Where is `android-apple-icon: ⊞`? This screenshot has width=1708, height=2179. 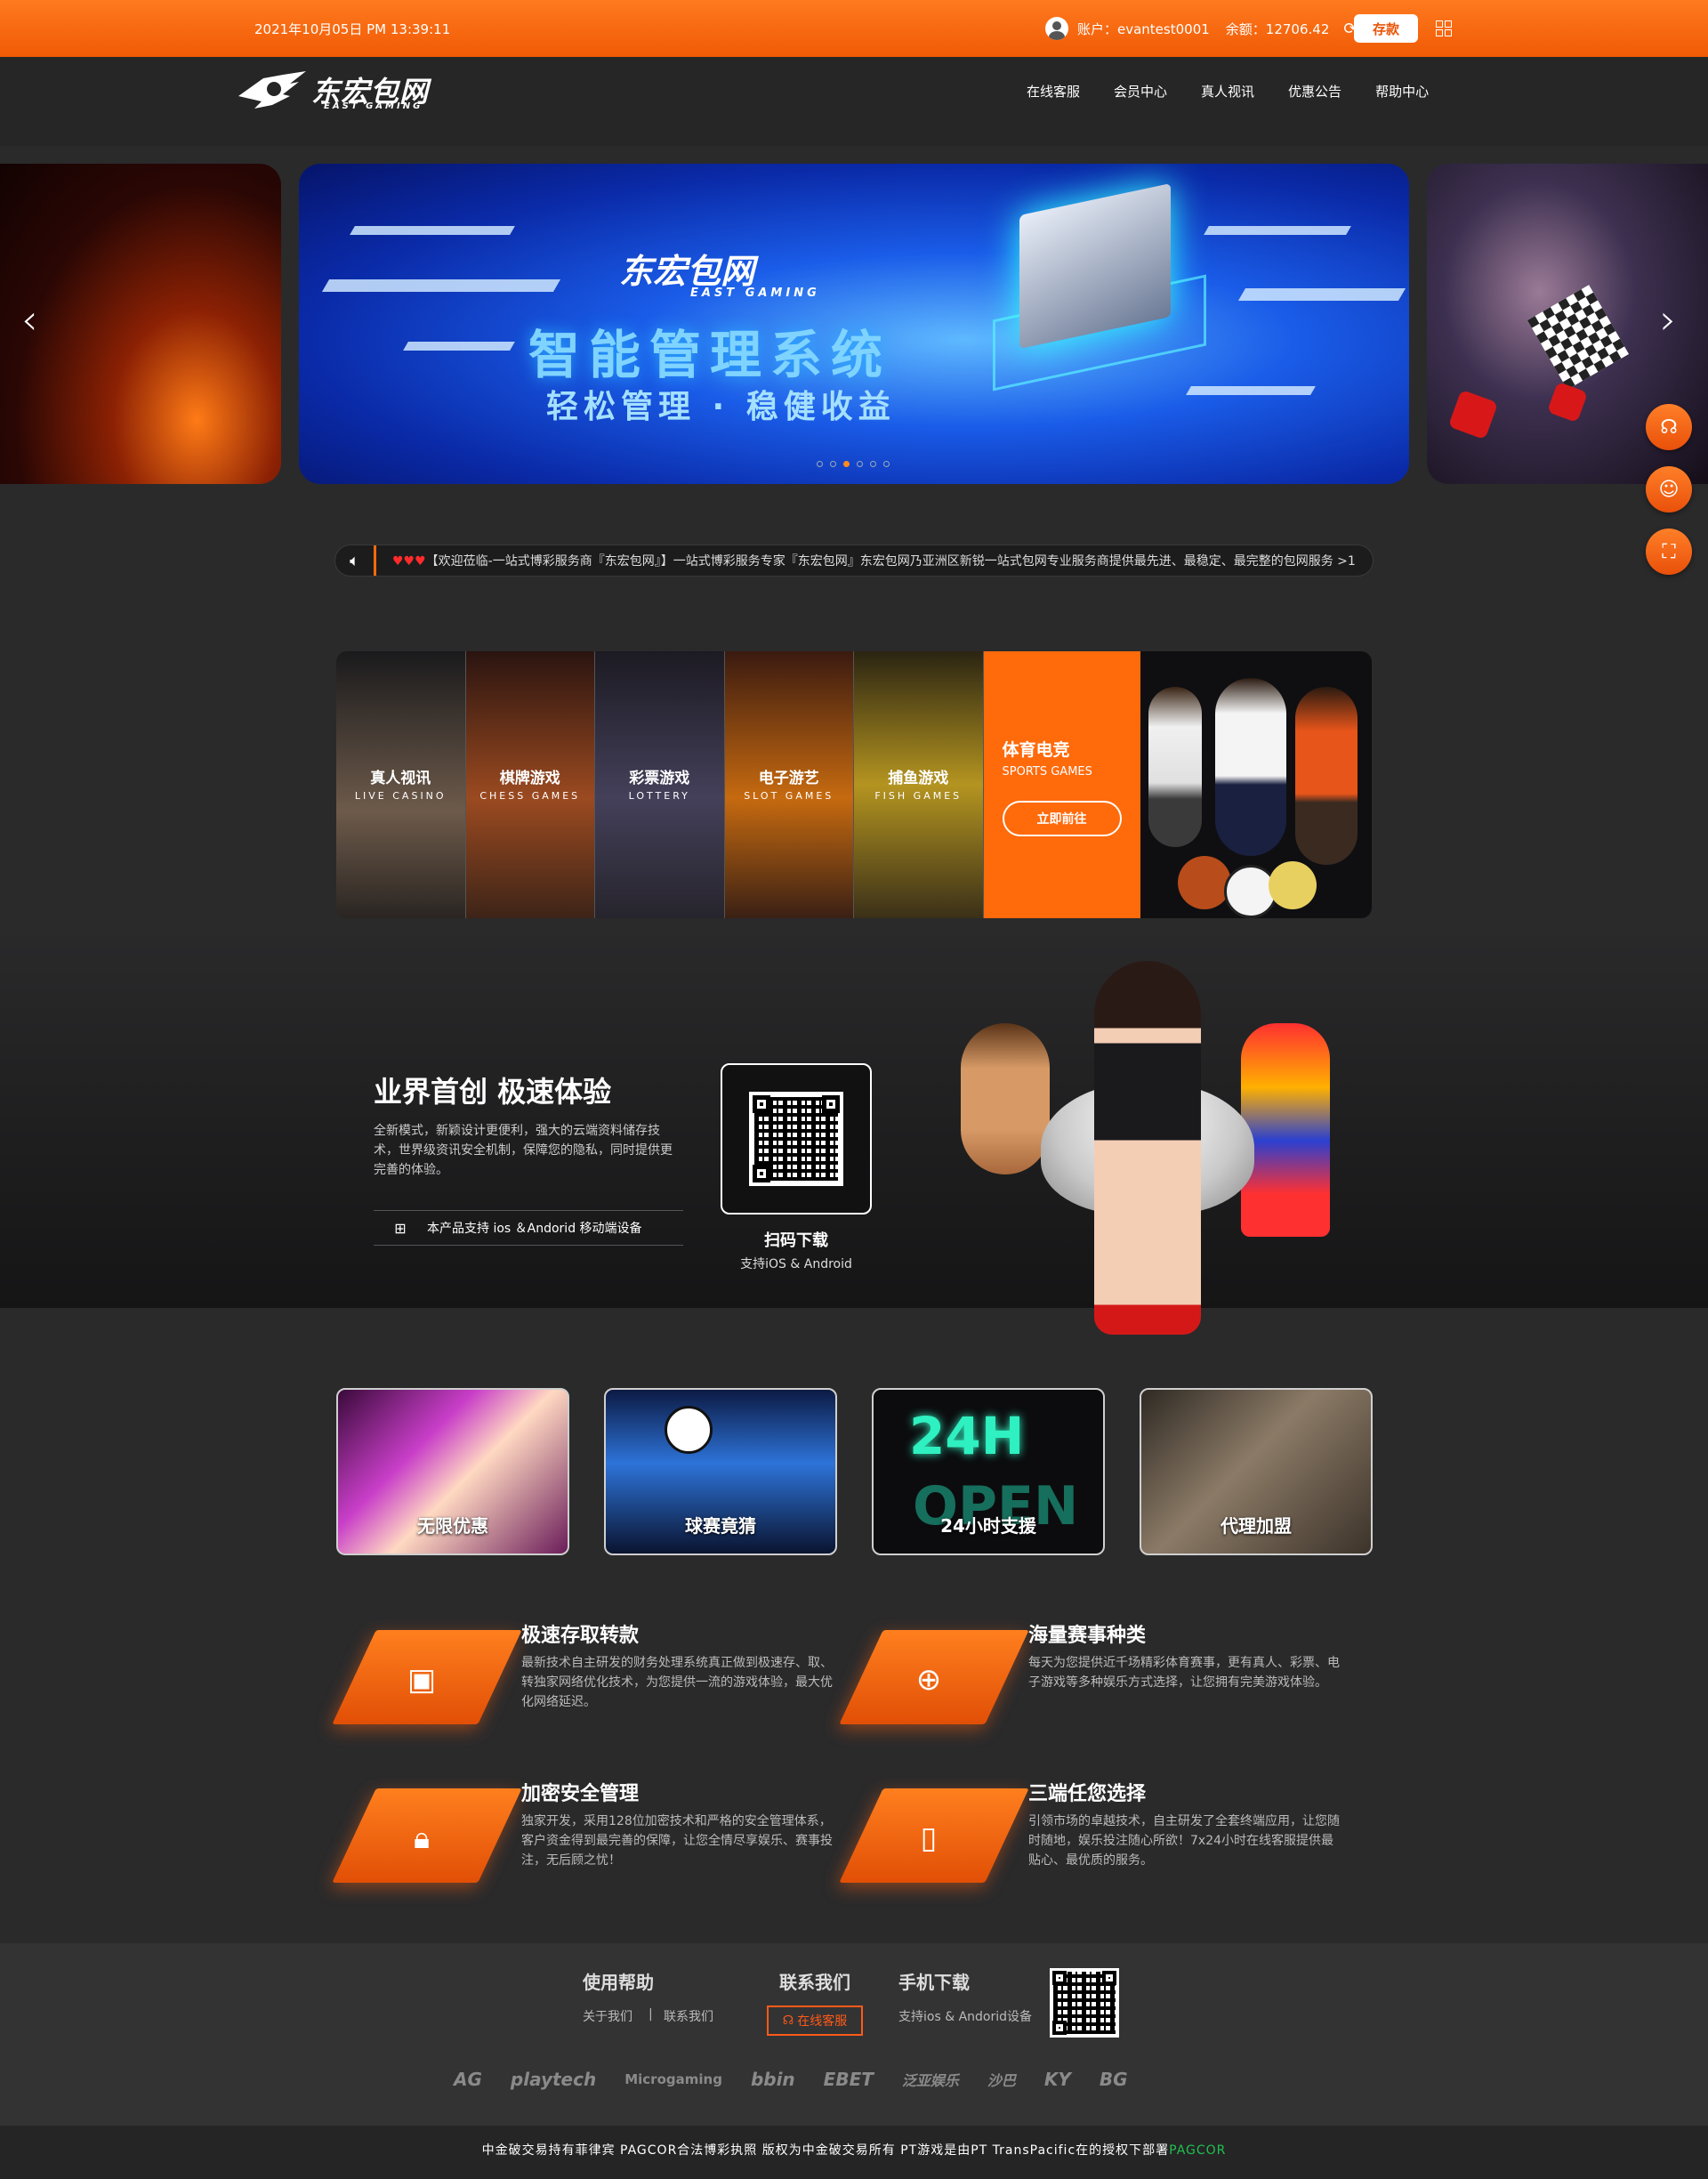 android-apple-icon: ⊞ is located at coordinates (400, 1228).